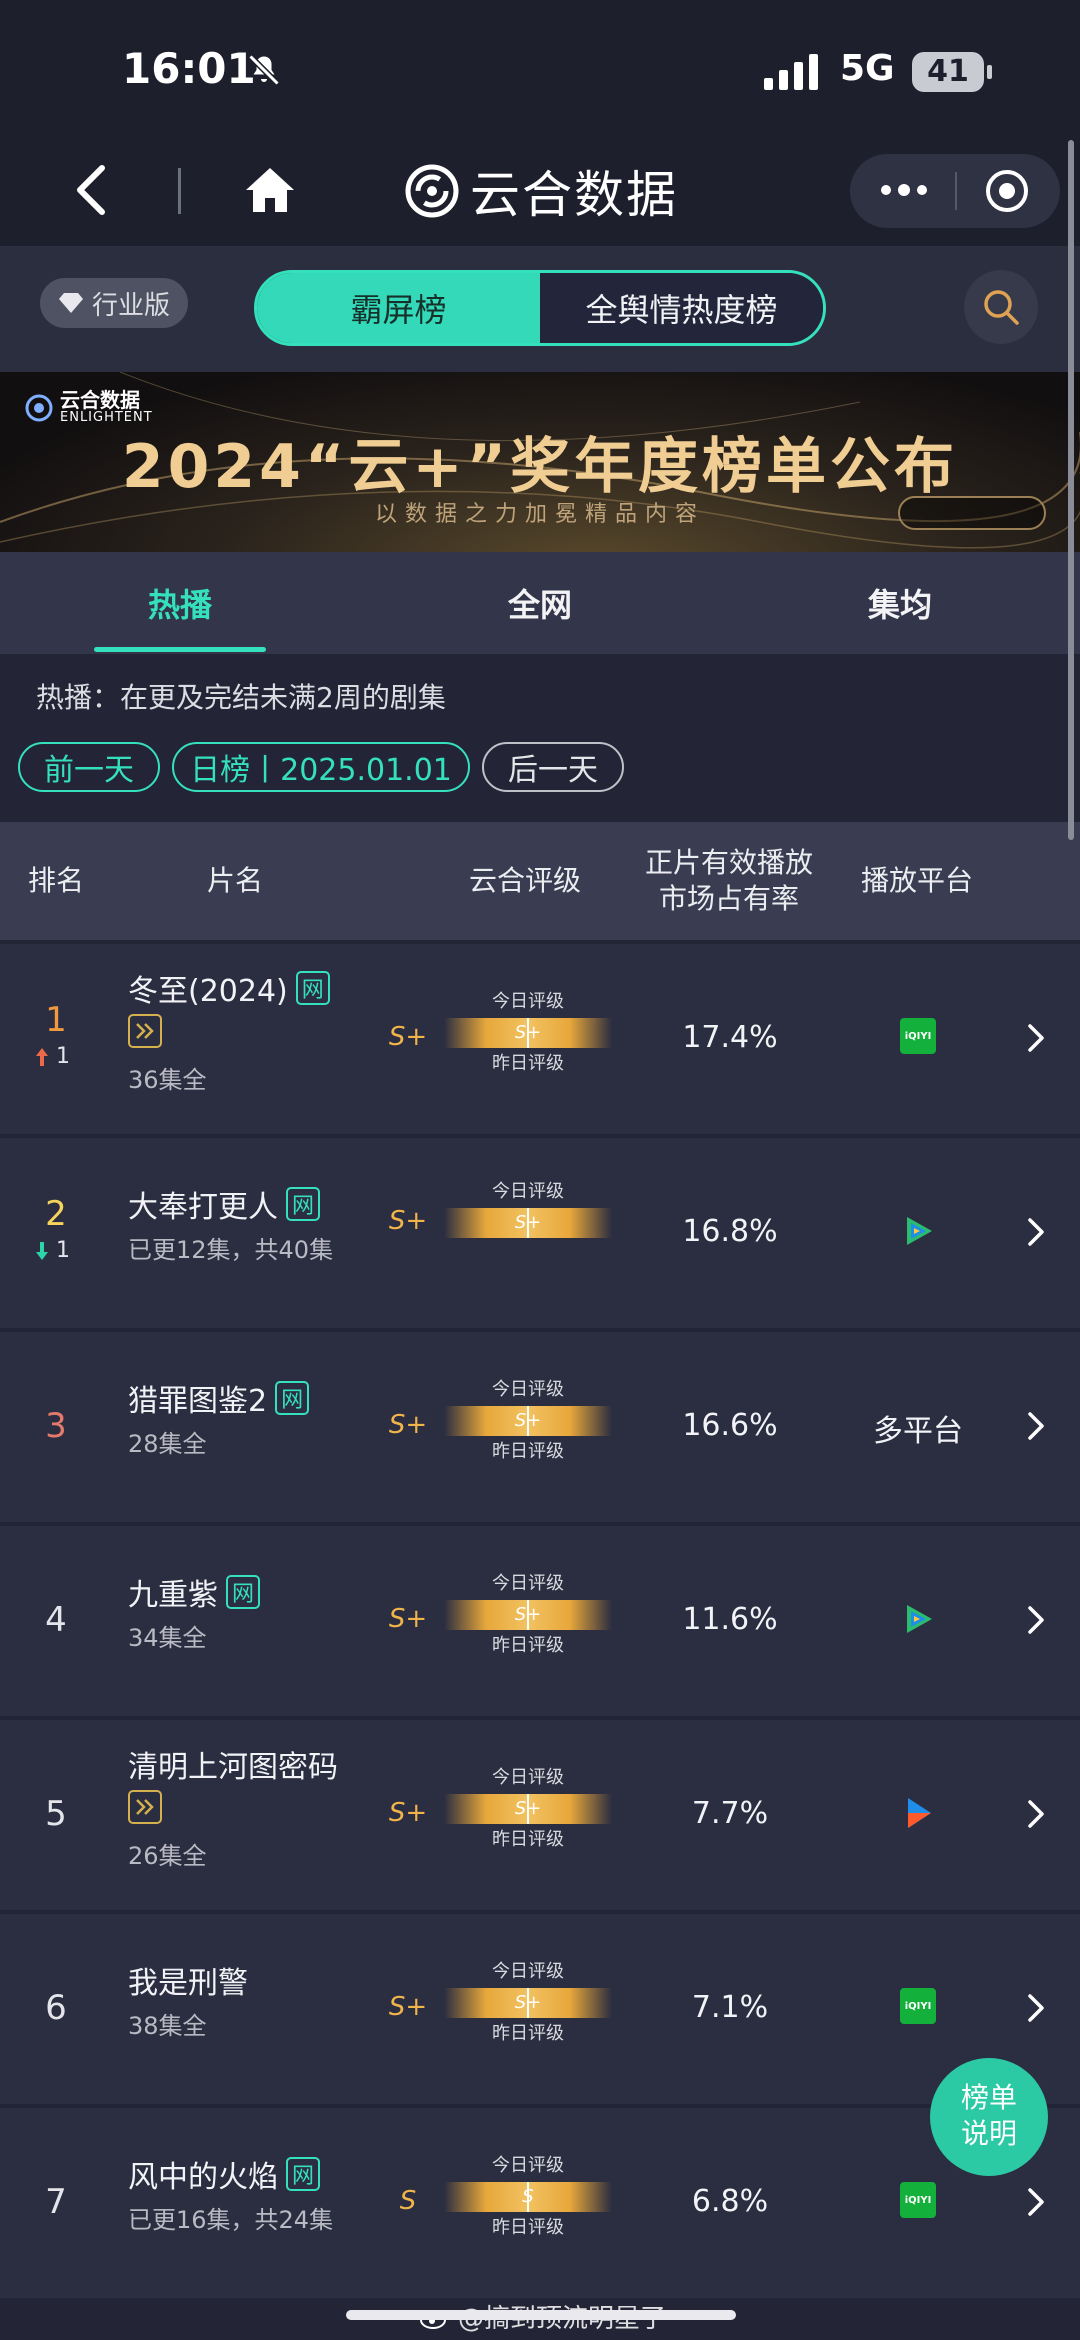 This screenshot has width=1080, height=2340. Describe the element at coordinates (91, 190) in the screenshot. I see `back-arrow-icon` at that location.